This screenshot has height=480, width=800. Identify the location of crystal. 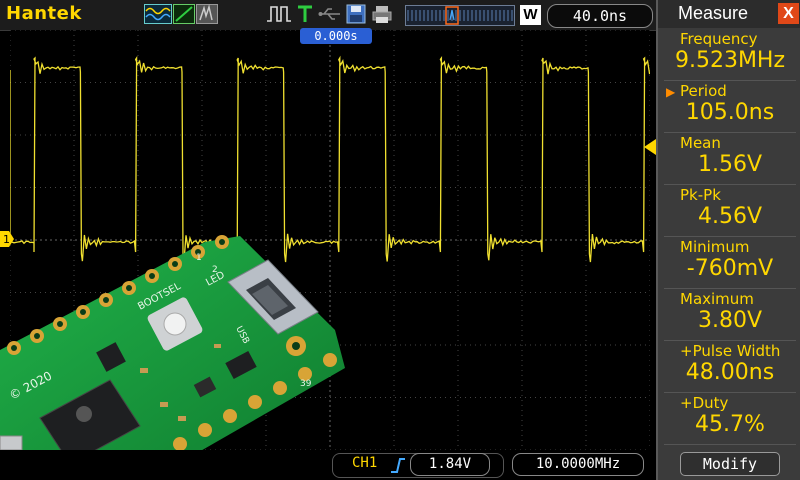
(11, 443).